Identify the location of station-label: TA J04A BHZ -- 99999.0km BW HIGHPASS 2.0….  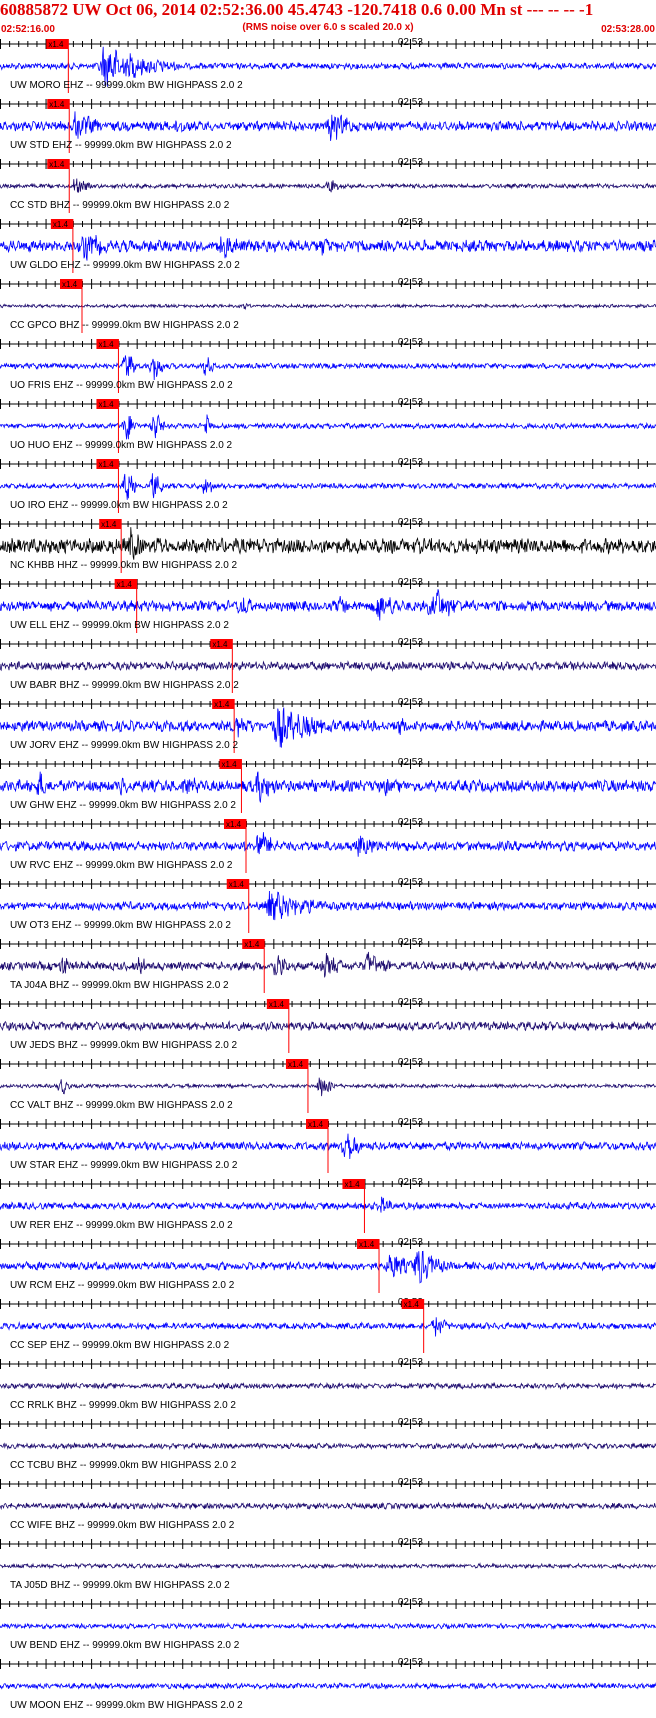
(119, 985).